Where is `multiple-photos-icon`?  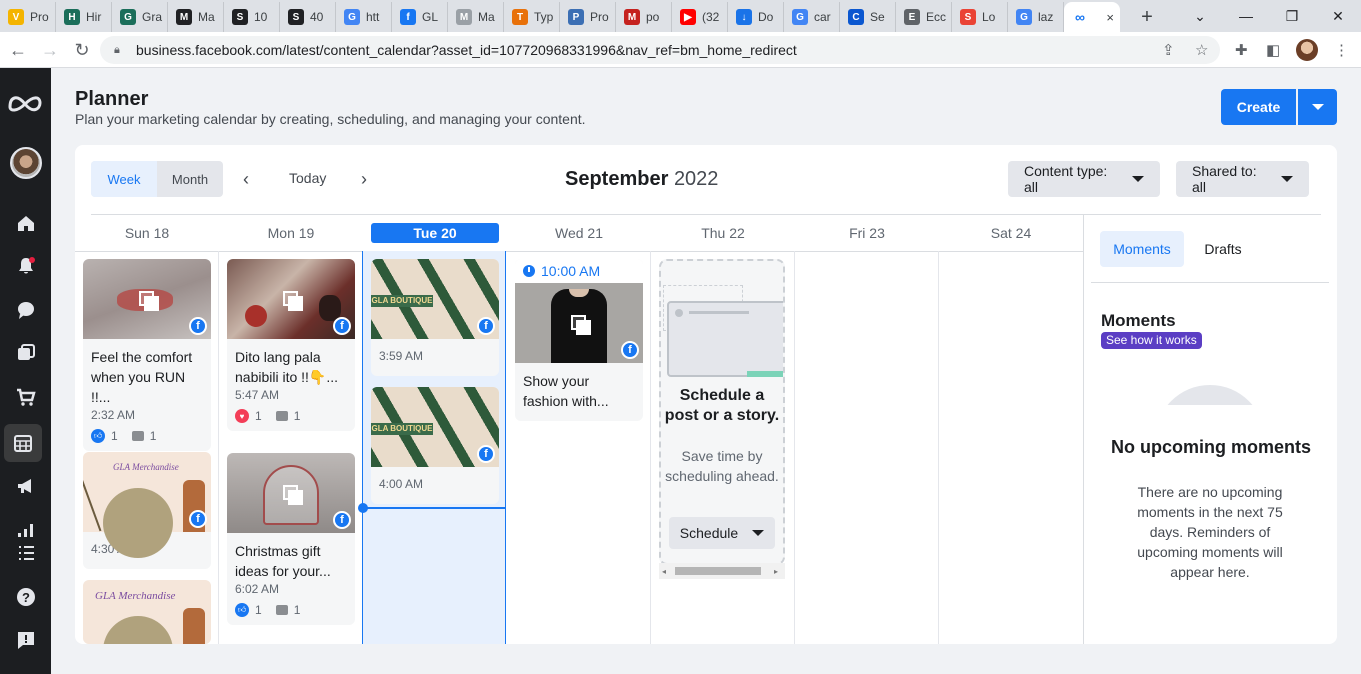 multiple-photos-icon is located at coordinates (581, 325).